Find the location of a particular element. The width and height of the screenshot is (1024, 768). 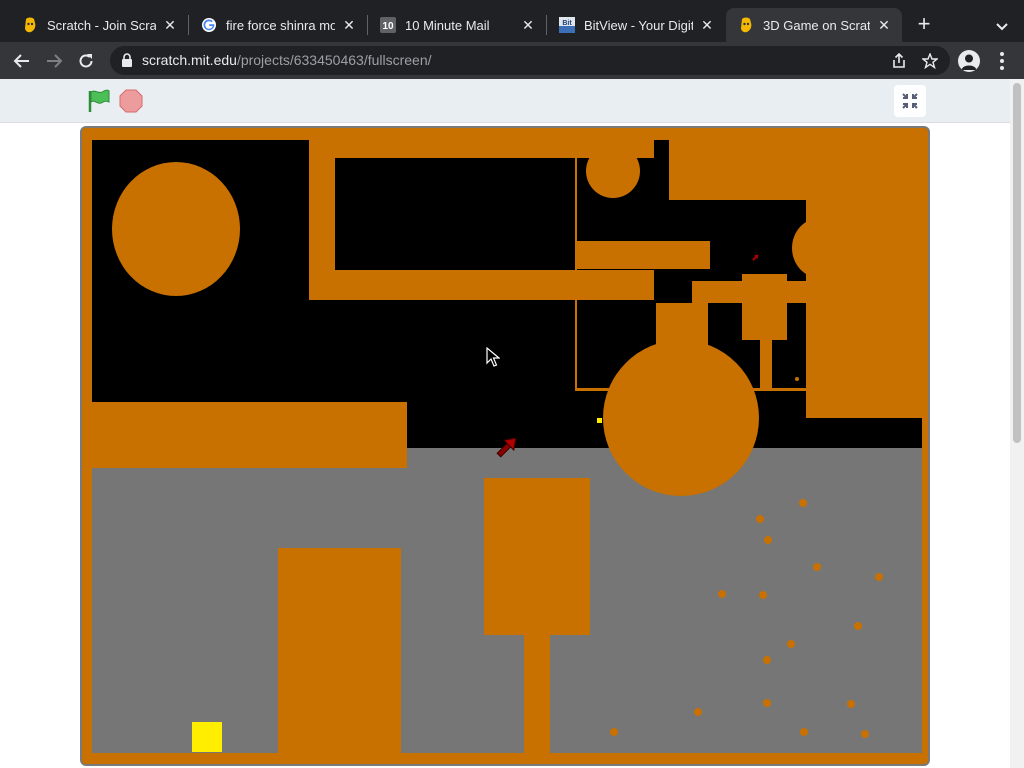

reload-icon is located at coordinates (86, 61).